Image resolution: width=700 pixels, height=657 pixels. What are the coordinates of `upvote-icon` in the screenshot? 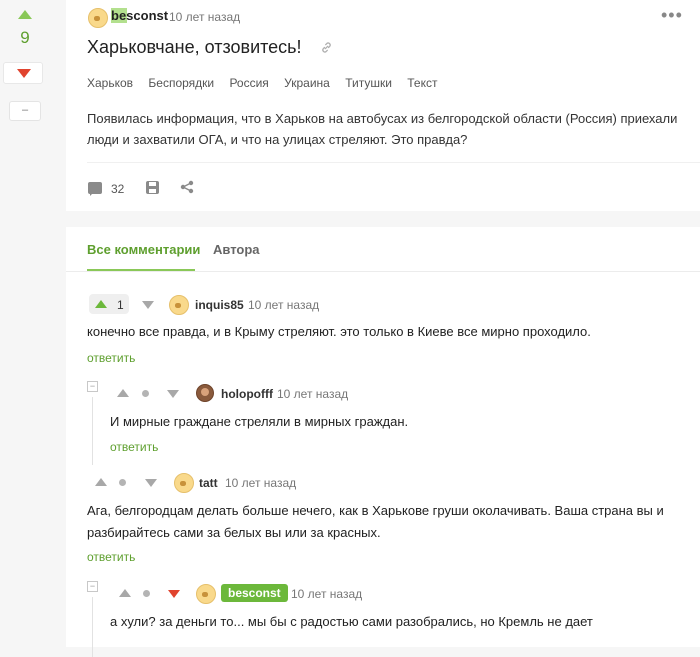 It's located at (25, 16).